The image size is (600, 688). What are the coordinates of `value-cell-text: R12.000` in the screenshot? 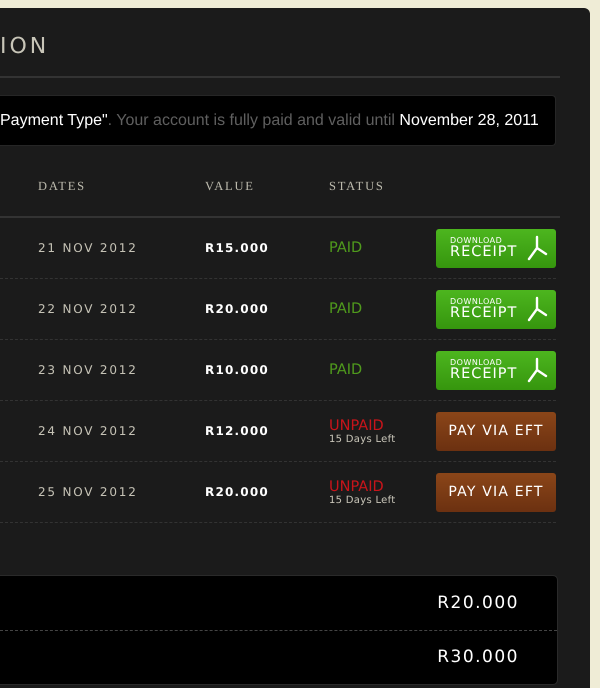 It's located at (237, 431).